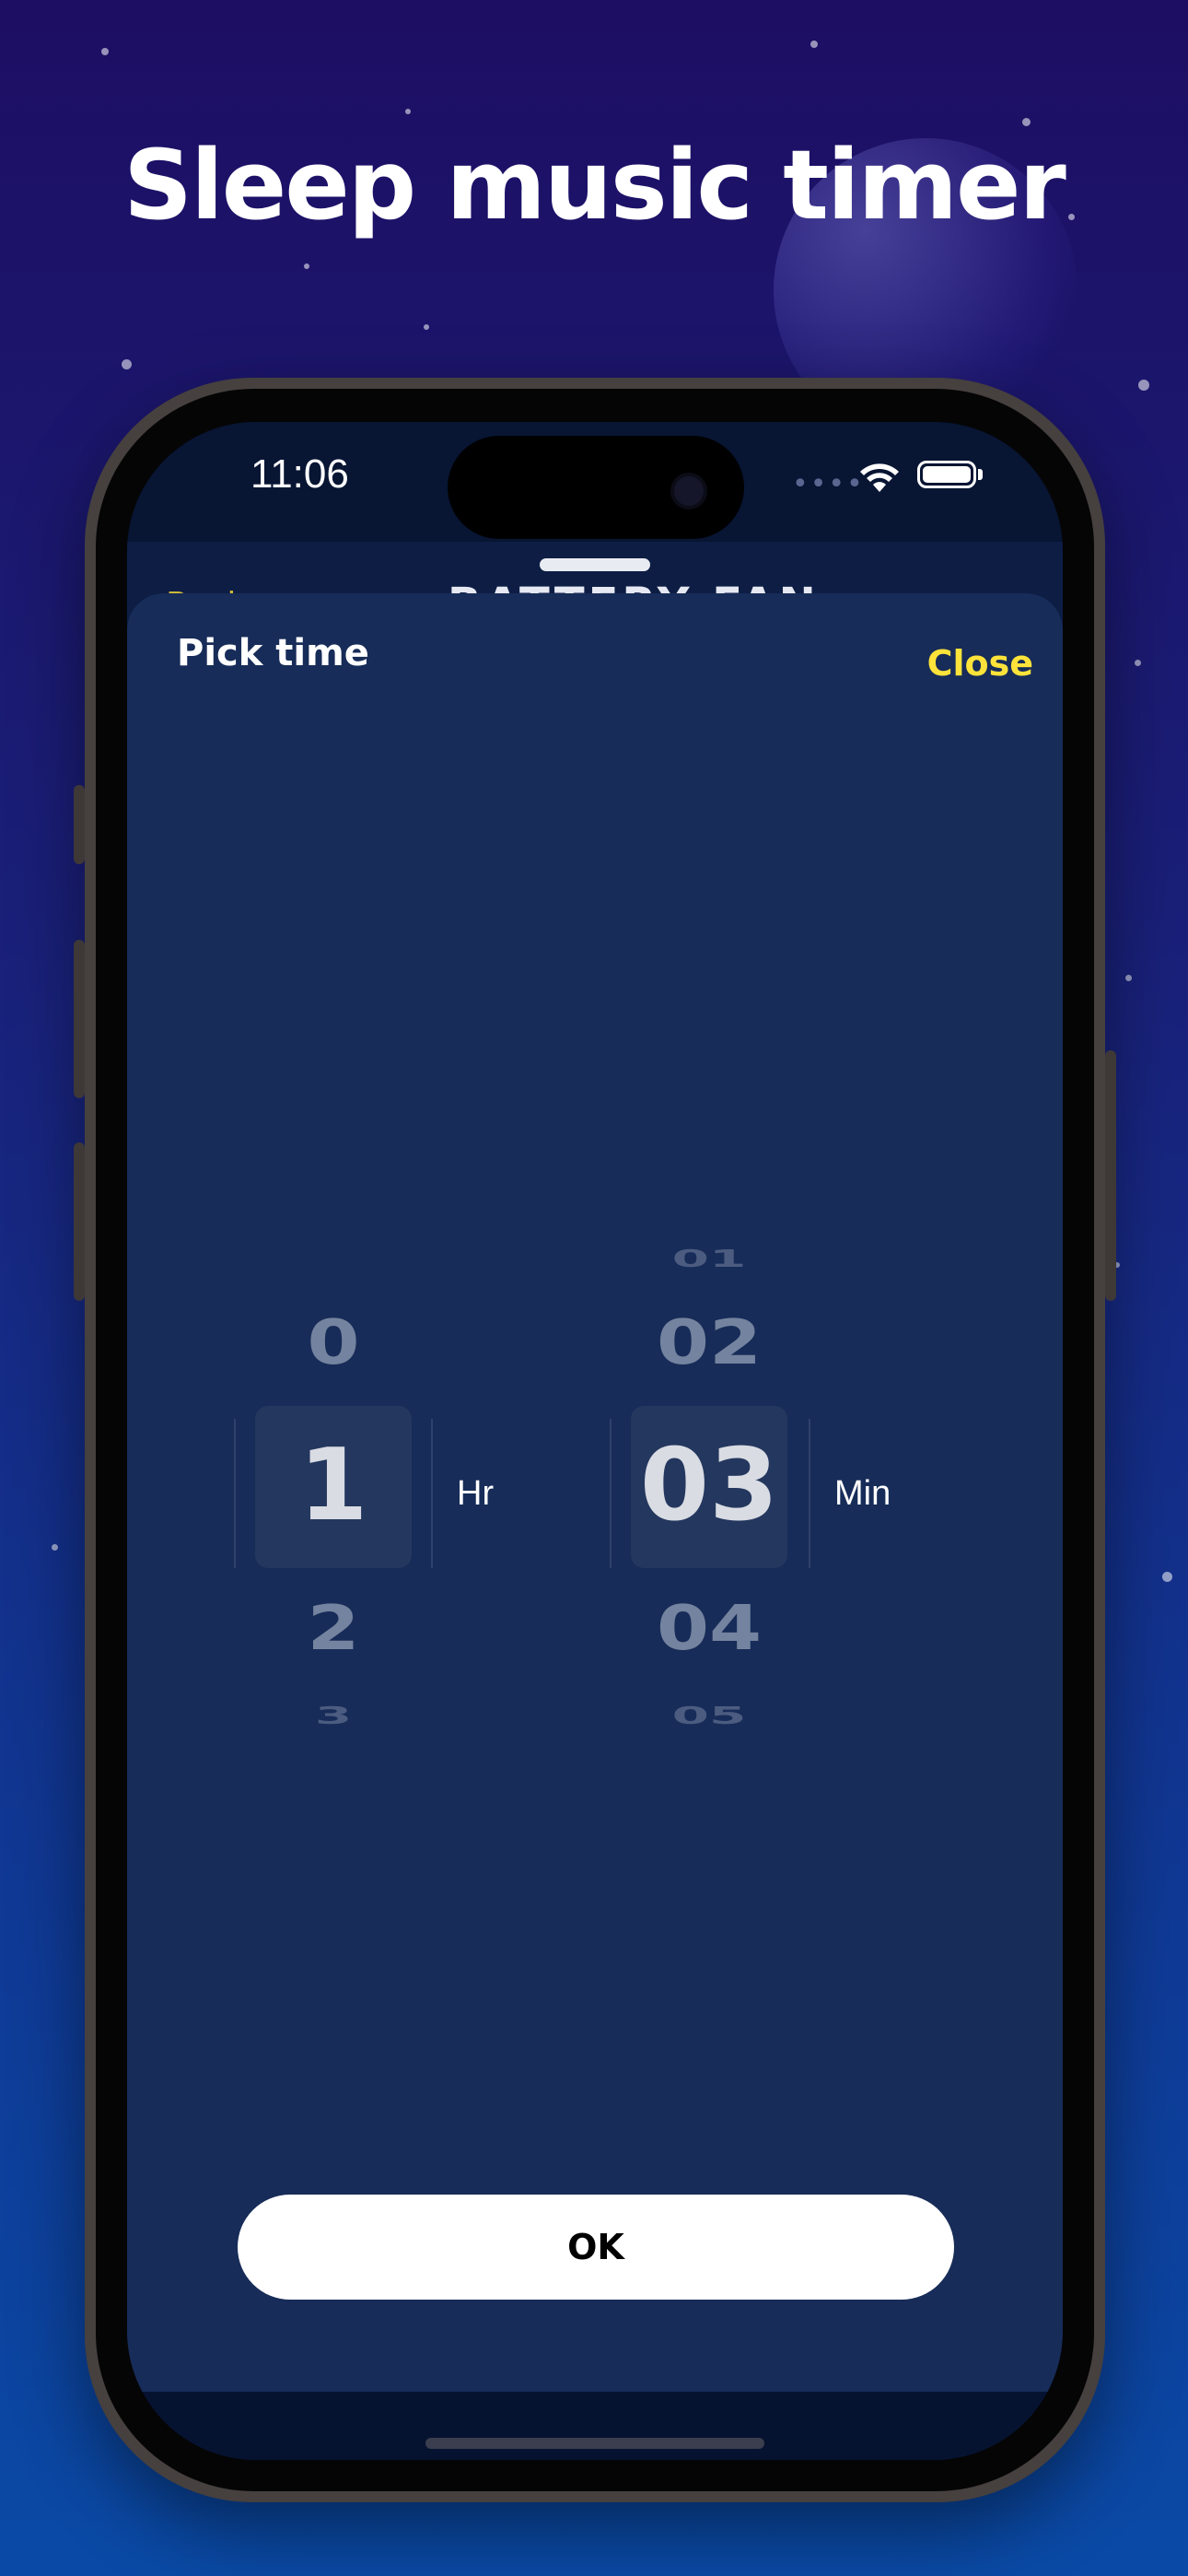 Image resolution: width=1188 pixels, height=2576 pixels. I want to click on dynamic-island, so click(596, 487).